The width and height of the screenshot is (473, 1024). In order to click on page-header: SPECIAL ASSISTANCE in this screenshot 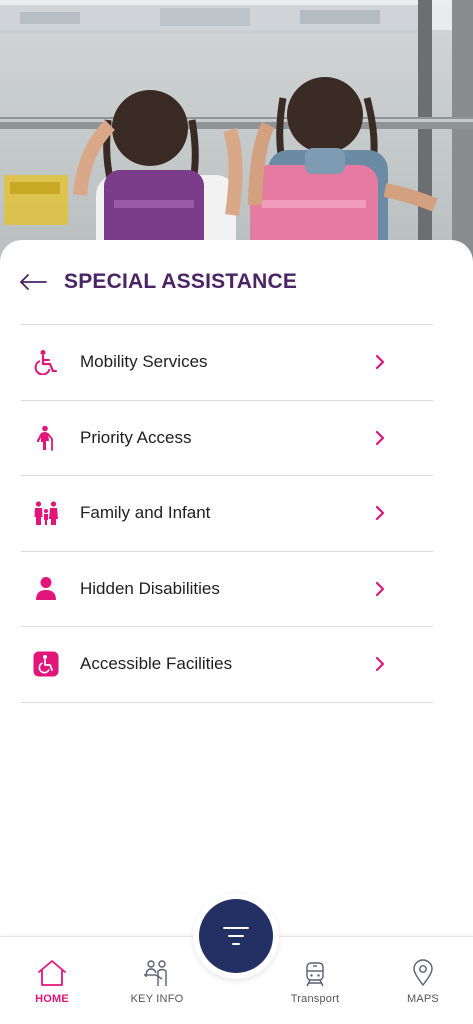, I will do `click(157, 282)`.